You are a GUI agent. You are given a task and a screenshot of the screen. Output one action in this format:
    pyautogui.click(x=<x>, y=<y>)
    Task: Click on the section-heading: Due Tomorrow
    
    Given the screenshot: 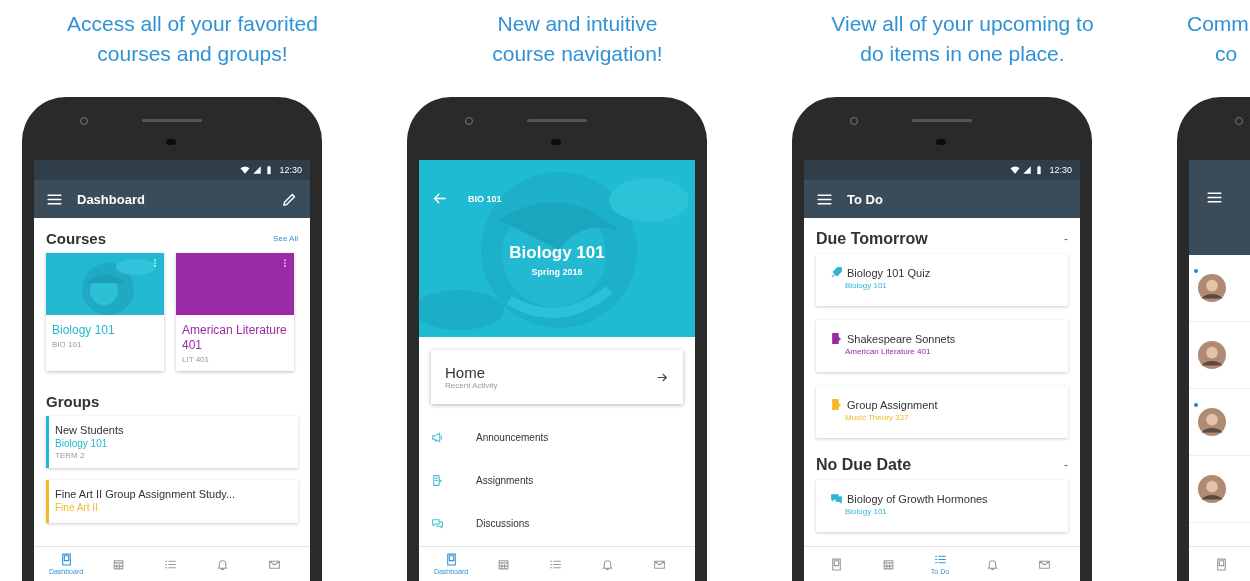 What is the action you would take?
    pyautogui.click(x=872, y=239)
    